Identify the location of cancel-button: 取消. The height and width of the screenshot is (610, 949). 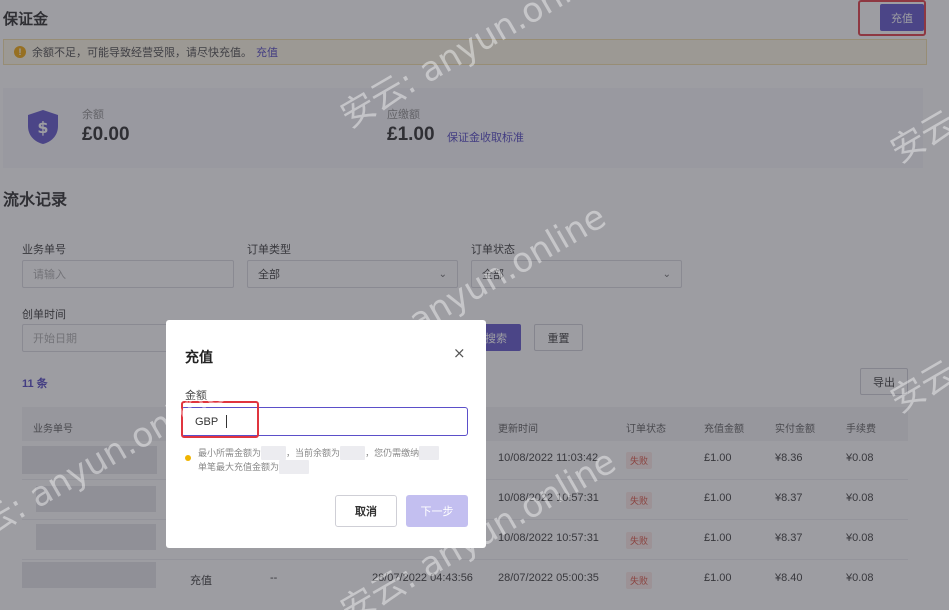
(366, 511).